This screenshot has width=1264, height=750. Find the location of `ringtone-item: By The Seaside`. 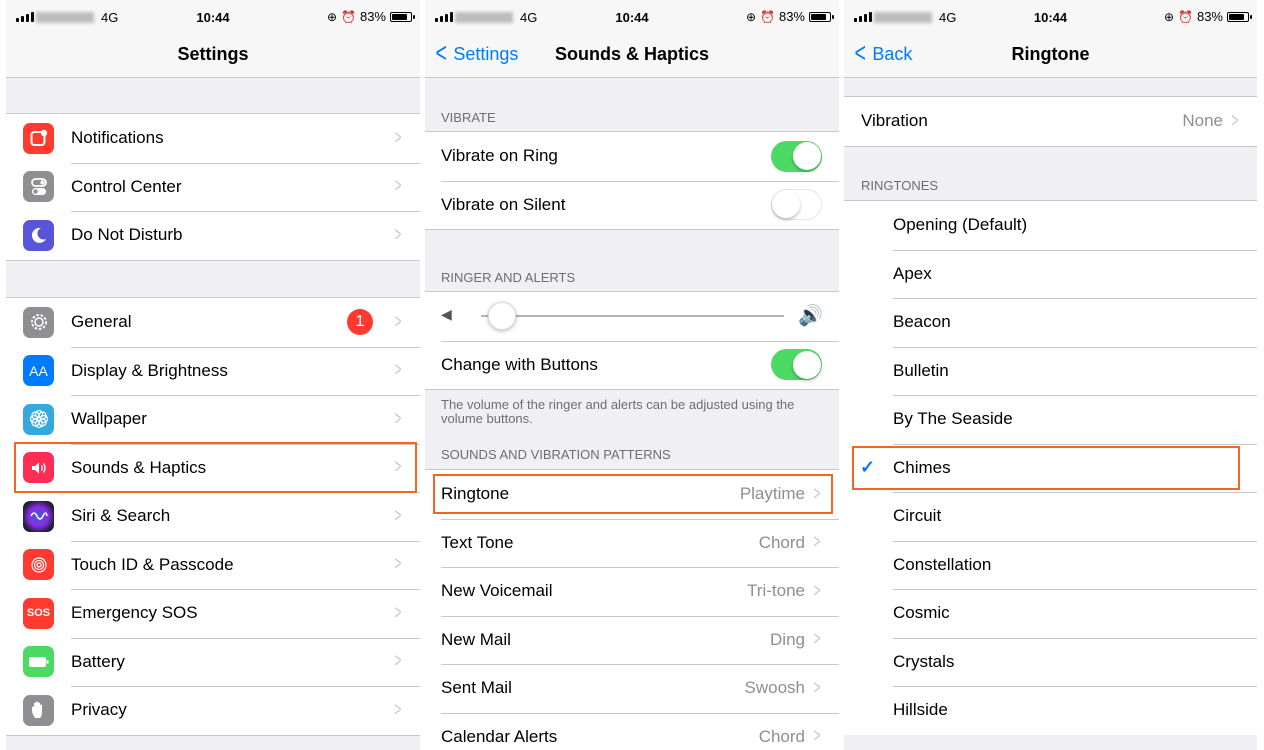

ringtone-item: By The Seaside is located at coordinates (1050, 419).